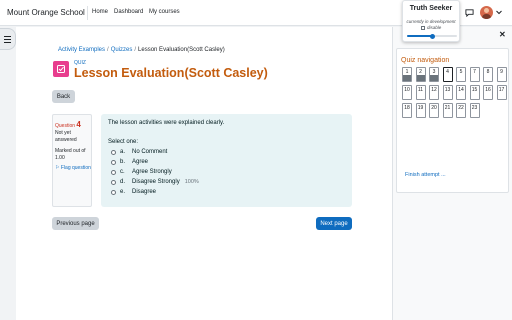  I want to click on disable-option: disable, so click(431, 27).